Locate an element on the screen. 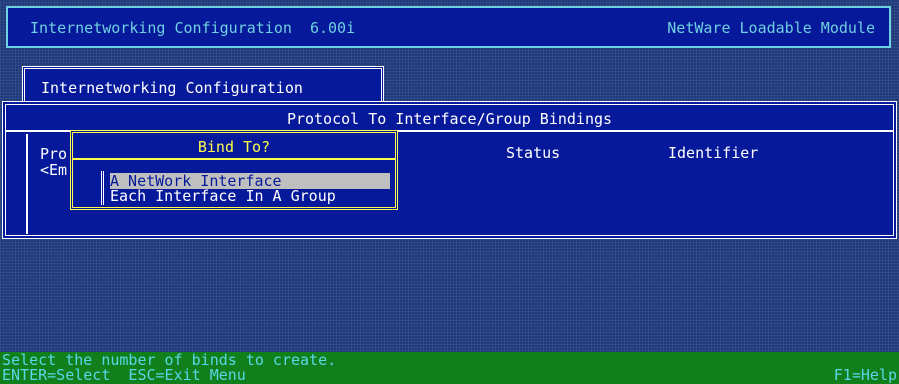 The height and width of the screenshot is (384, 899). protocol-column: Pro <Em is located at coordinates (53, 162).